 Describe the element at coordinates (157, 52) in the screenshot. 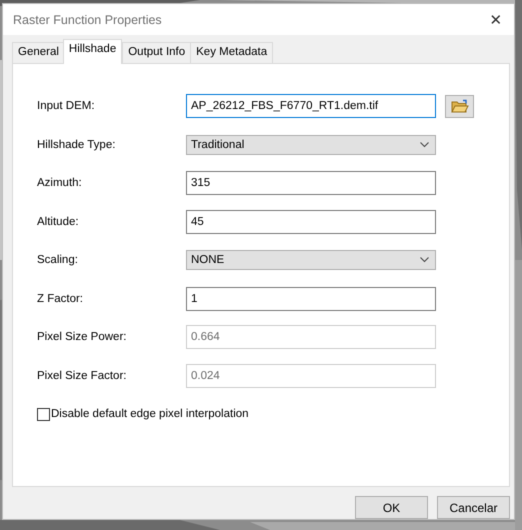

I see `tab: Output Info` at that location.